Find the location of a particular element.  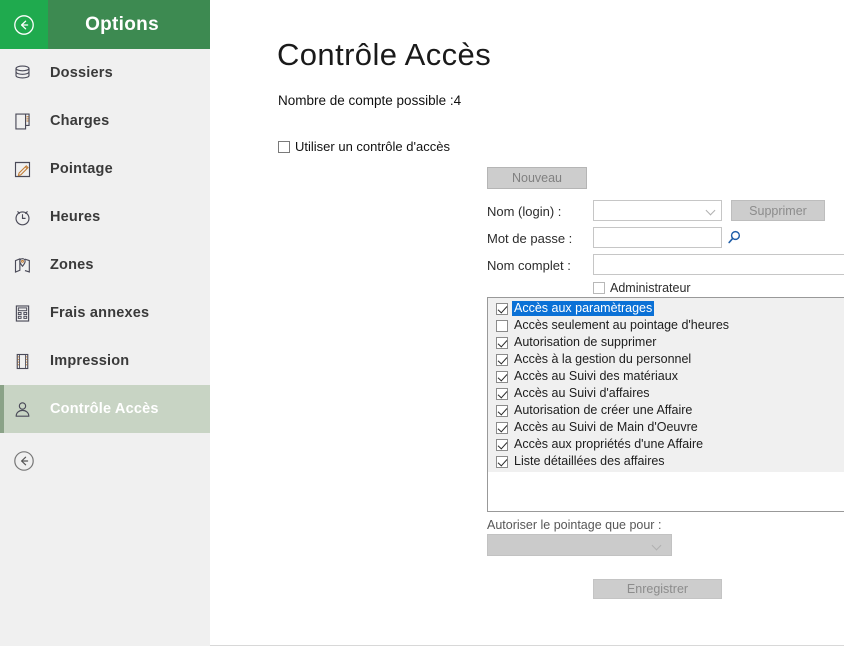

login-label: Nom (login) : is located at coordinates (524, 211).